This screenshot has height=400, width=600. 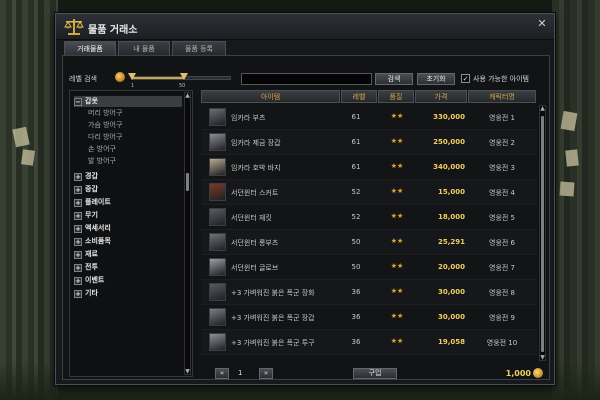 What do you see at coordinates (78, 102) in the screenshot?
I see `collapse-icon: −` at bounding box center [78, 102].